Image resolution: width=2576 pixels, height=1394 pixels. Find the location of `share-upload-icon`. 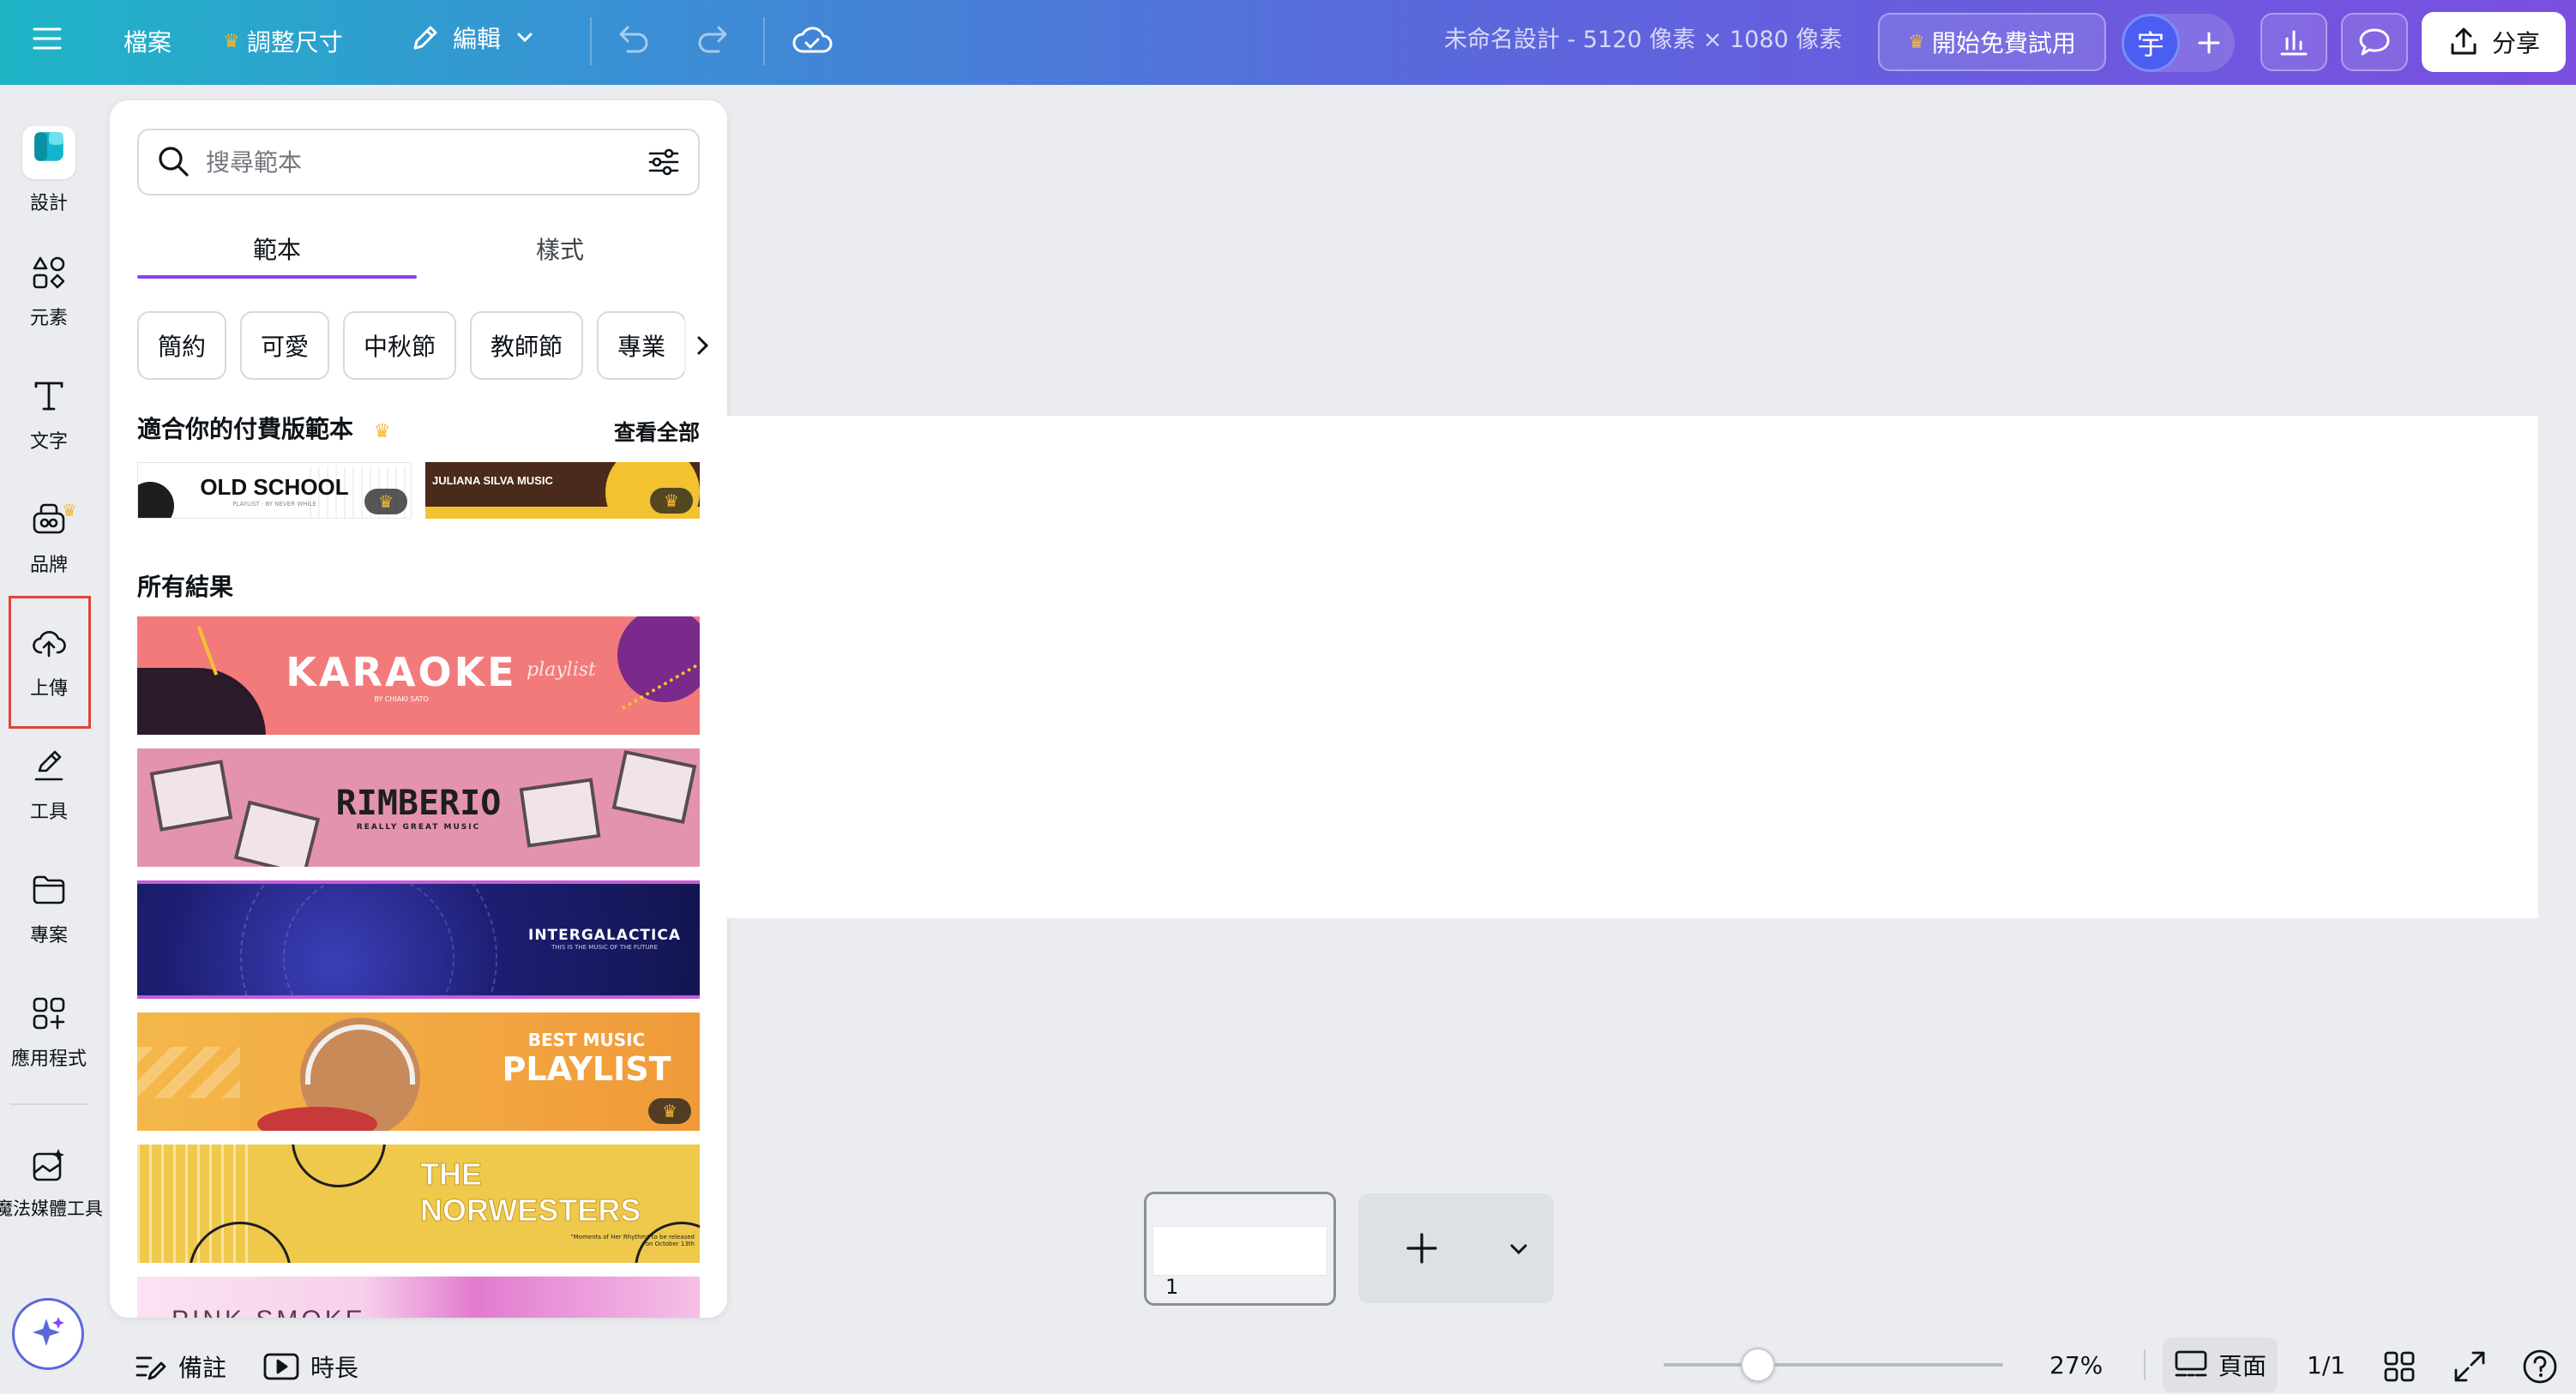

share-upload-icon is located at coordinates (2464, 41).